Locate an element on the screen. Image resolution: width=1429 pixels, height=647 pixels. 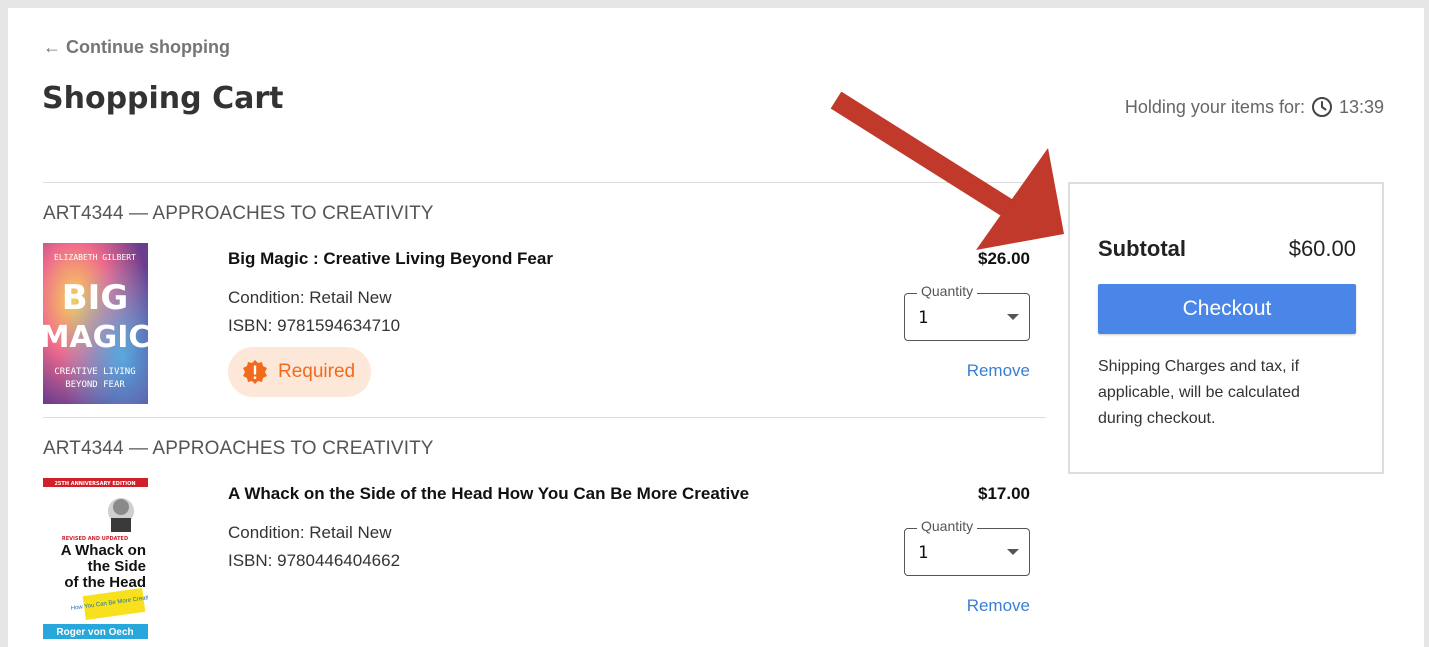
svg-text: MAGIC is located at coordinates (95, 337).